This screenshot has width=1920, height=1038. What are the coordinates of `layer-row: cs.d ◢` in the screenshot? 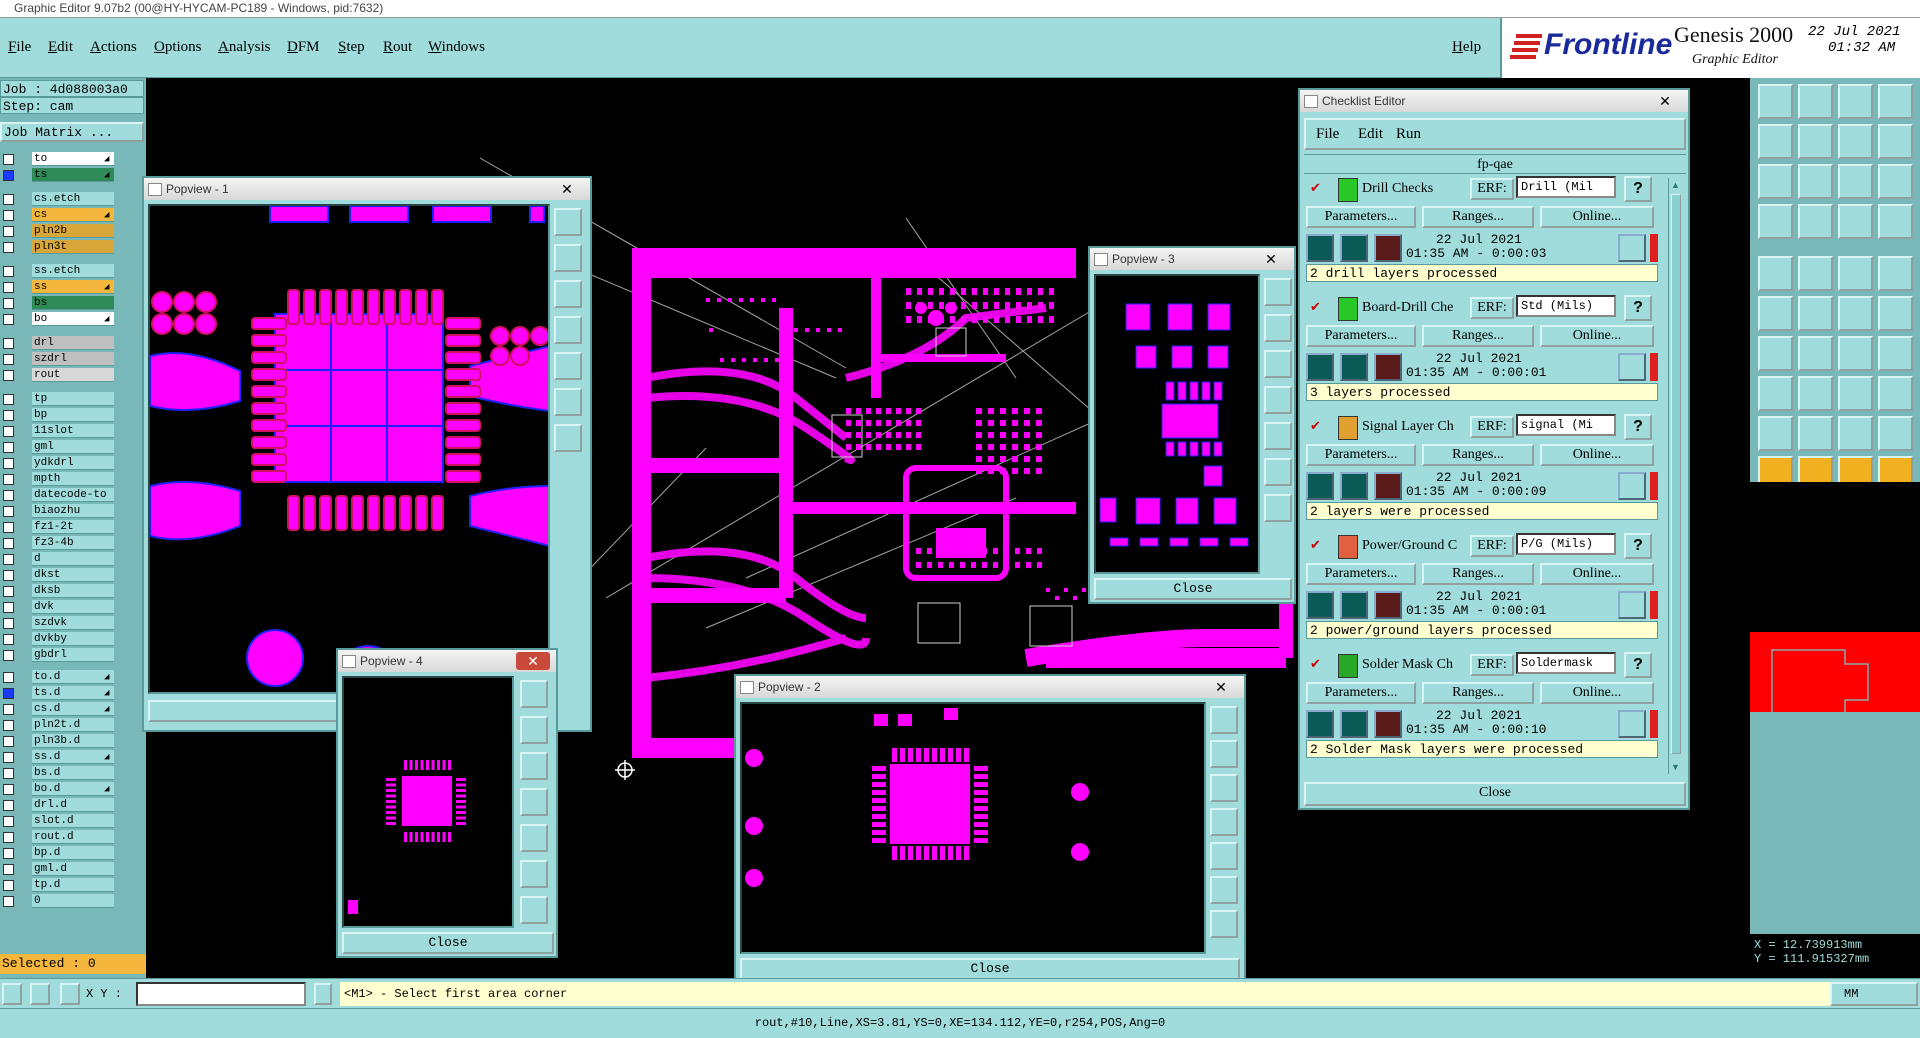 It's located at (58, 709).